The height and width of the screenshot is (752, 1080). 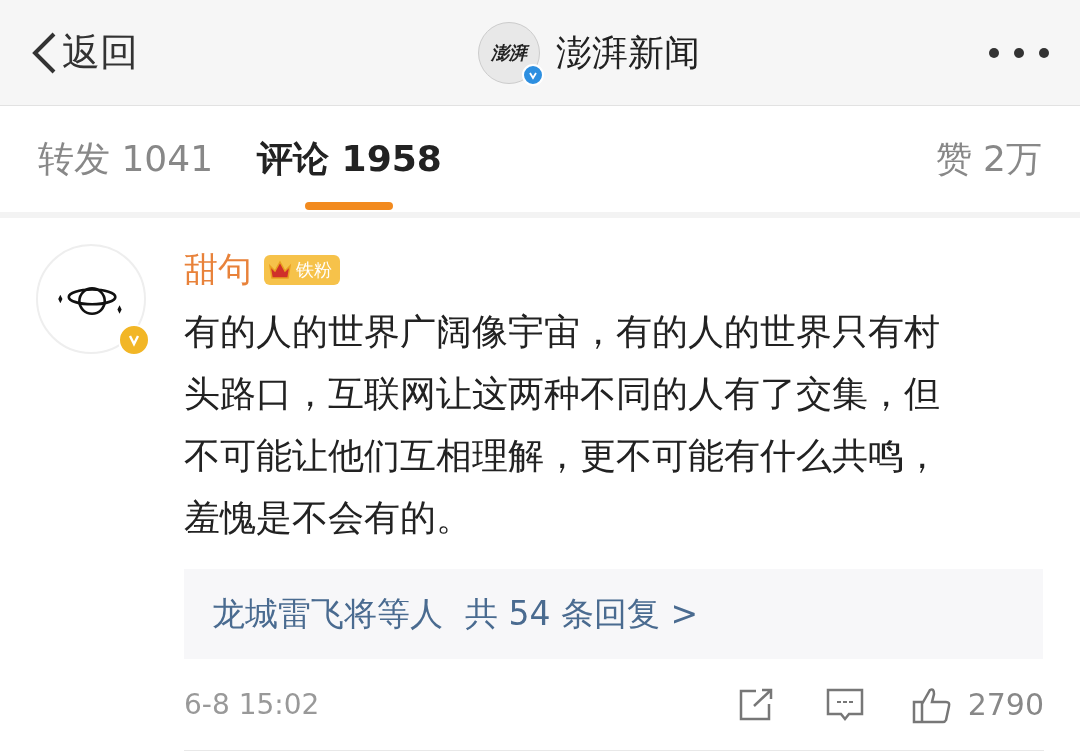 What do you see at coordinates (126, 159) in the screenshot?
I see `tab: 转发 1041` at bounding box center [126, 159].